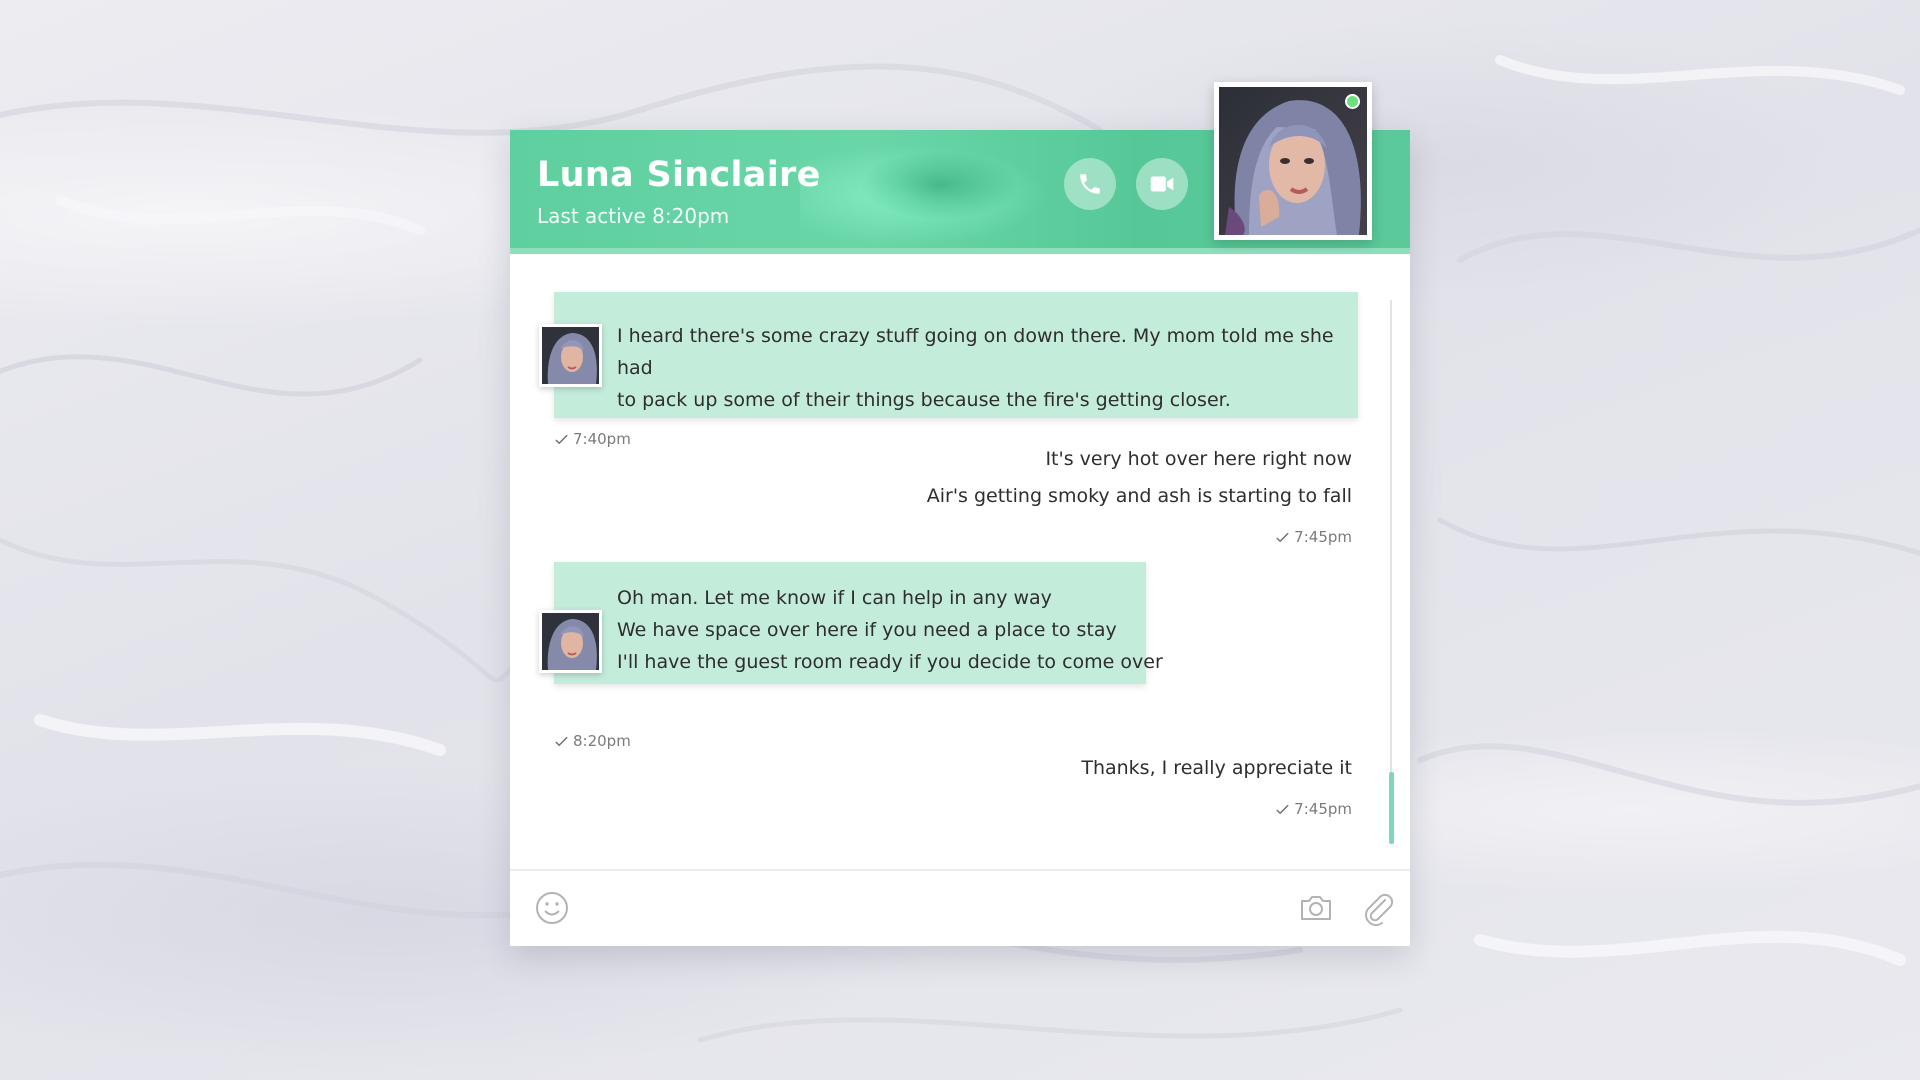 The width and height of the screenshot is (1920, 1080). I want to click on camera-icon, so click(1316, 908).